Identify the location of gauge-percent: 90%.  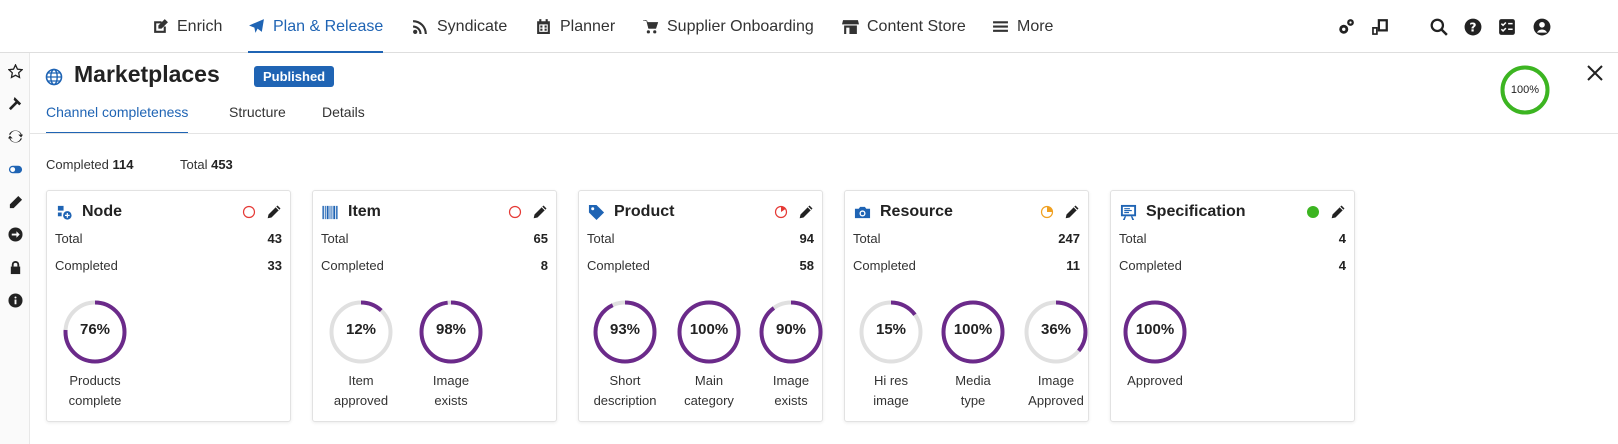
(791, 329).